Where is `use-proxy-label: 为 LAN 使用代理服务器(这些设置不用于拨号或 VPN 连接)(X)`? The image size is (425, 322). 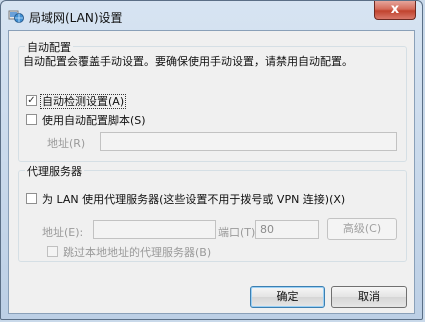 use-proxy-label: 为 LAN 使用代理服务器(这些设置不用于拨号或 VPN 连接)(X) is located at coordinates (193, 199).